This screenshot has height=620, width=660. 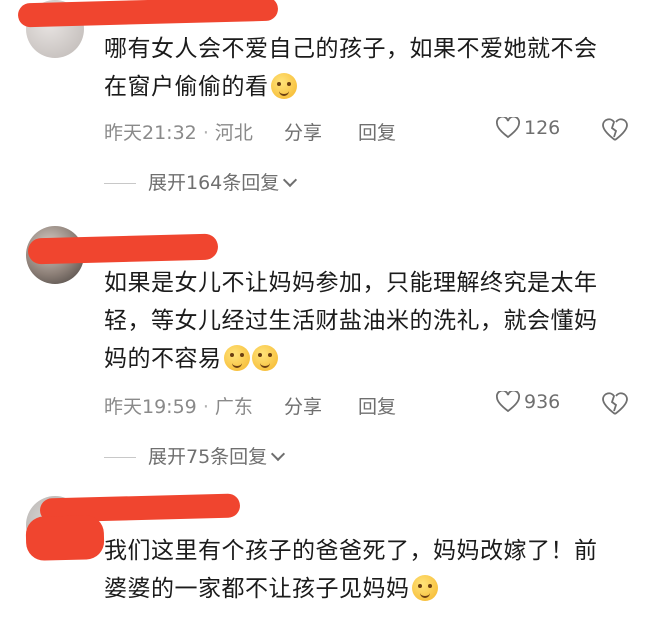 I want to click on comment-text: 我们这里有个孩子的爸爸死了，妈妈改嫁了！前 婆婆的一家都不让孩子见妈妈, so click(x=369, y=570).